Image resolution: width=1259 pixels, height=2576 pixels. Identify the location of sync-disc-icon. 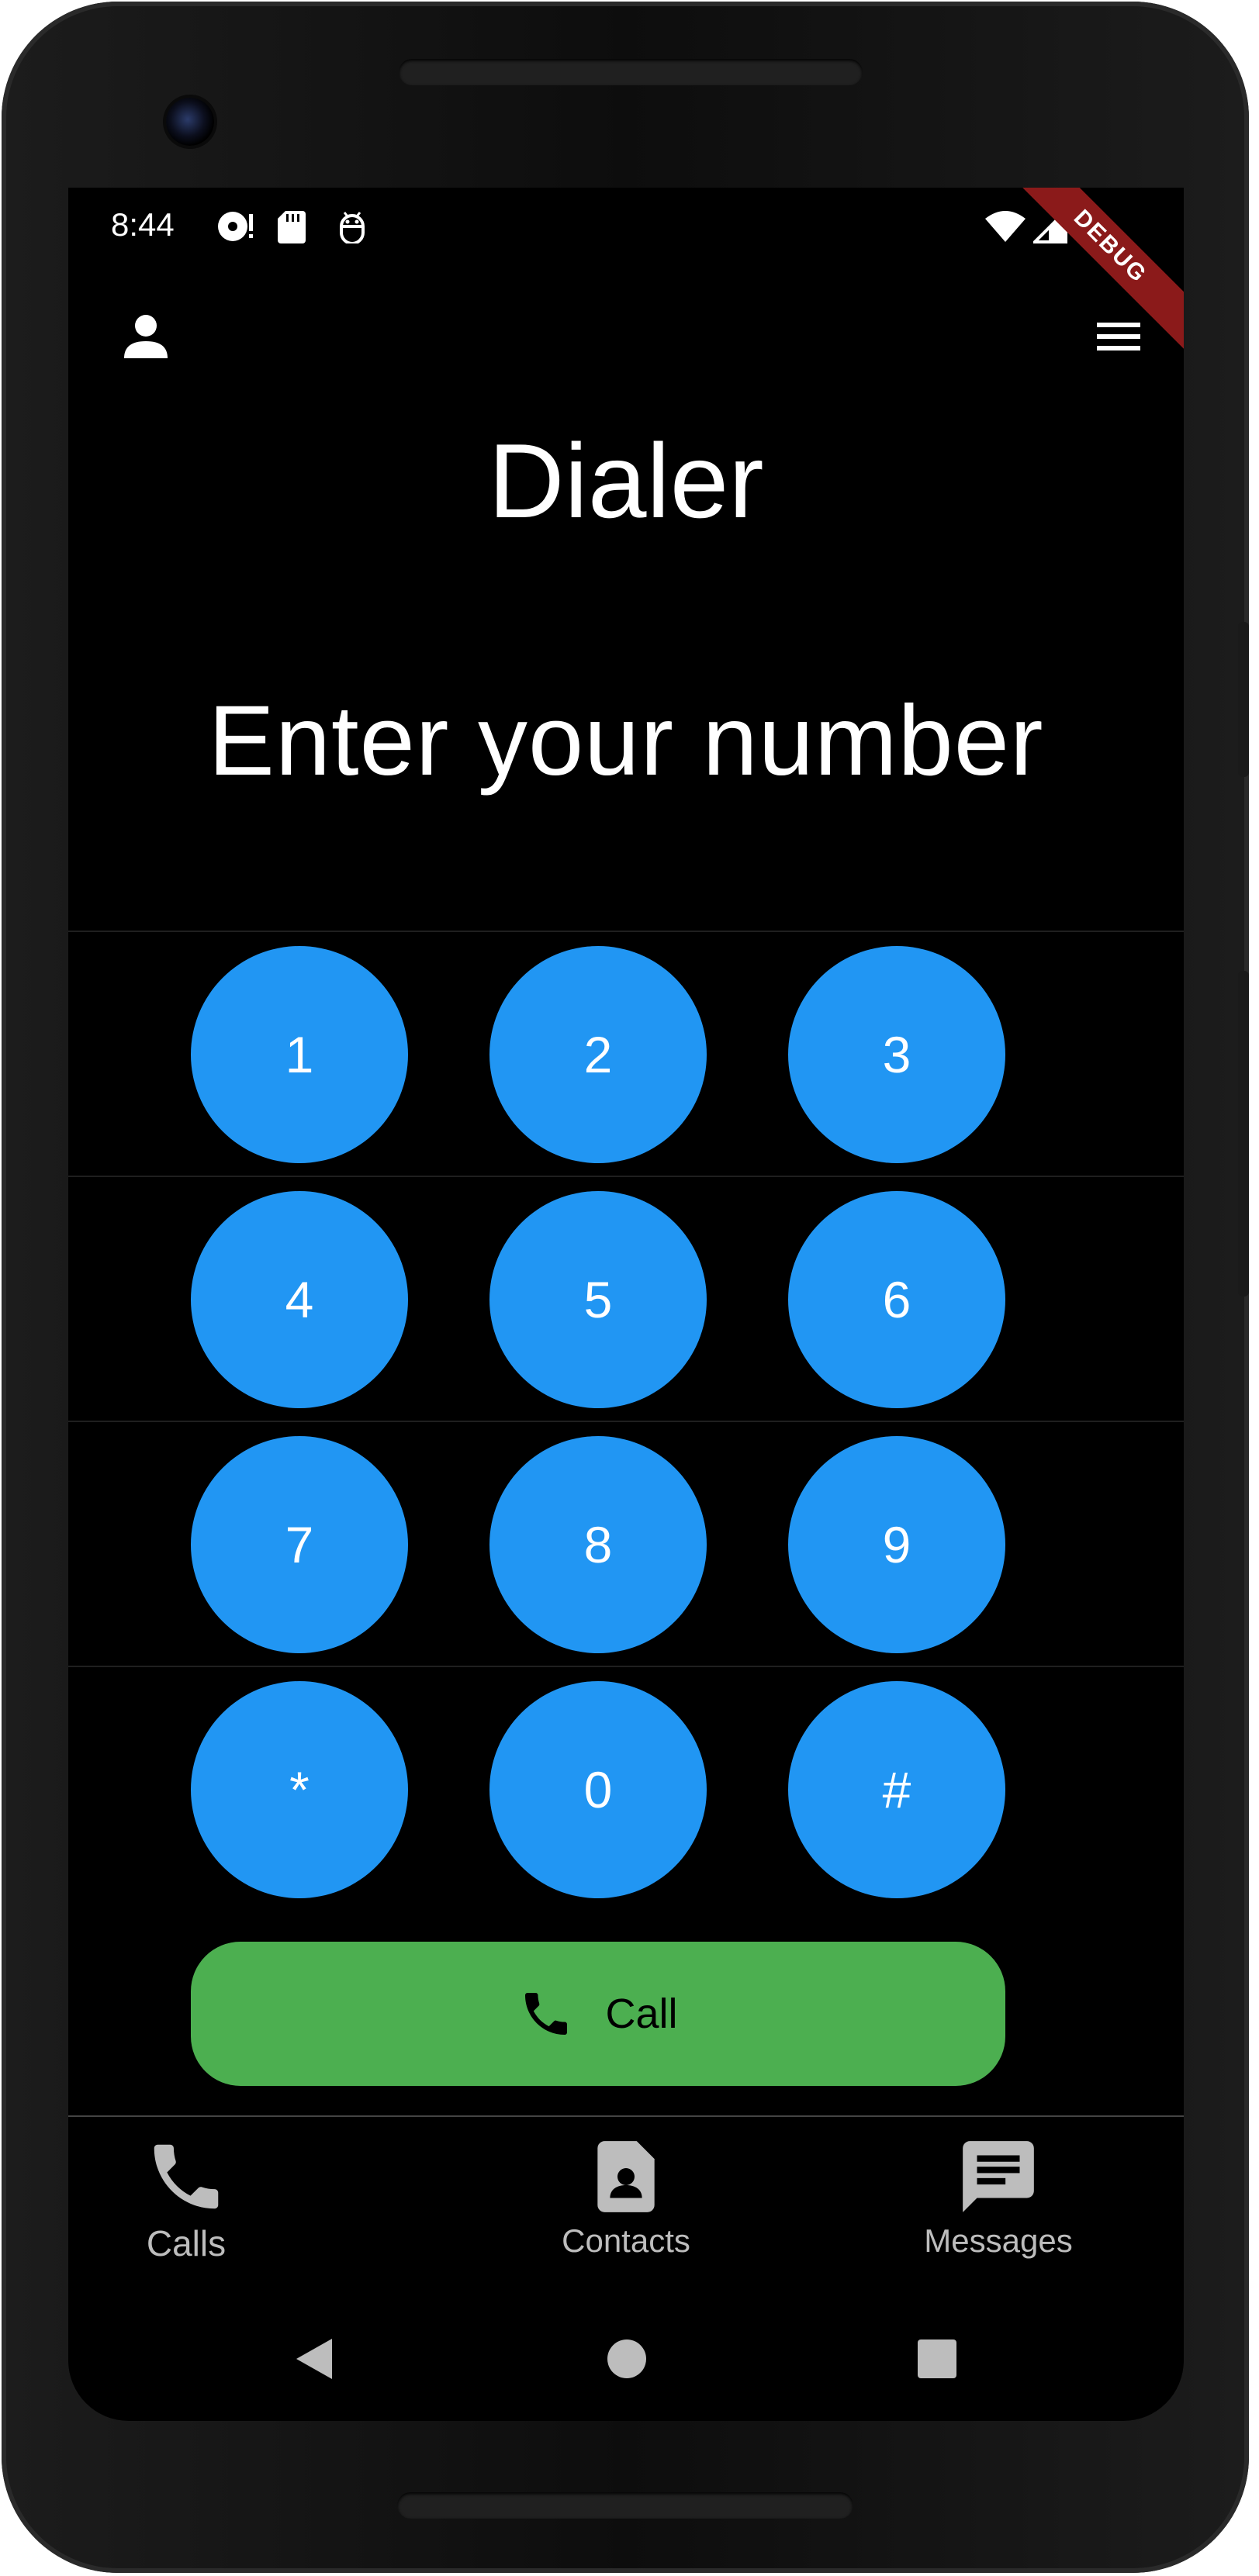
(235, 227).